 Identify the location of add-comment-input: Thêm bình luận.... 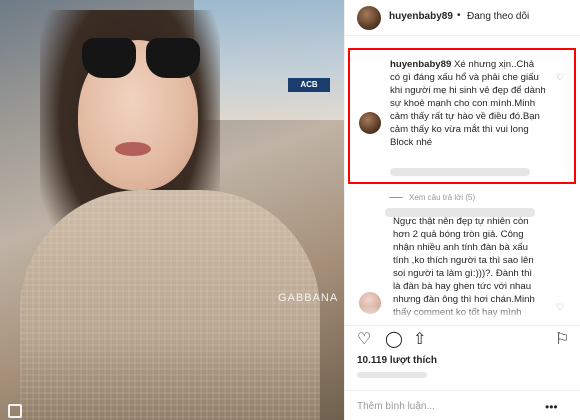
(396, 406).